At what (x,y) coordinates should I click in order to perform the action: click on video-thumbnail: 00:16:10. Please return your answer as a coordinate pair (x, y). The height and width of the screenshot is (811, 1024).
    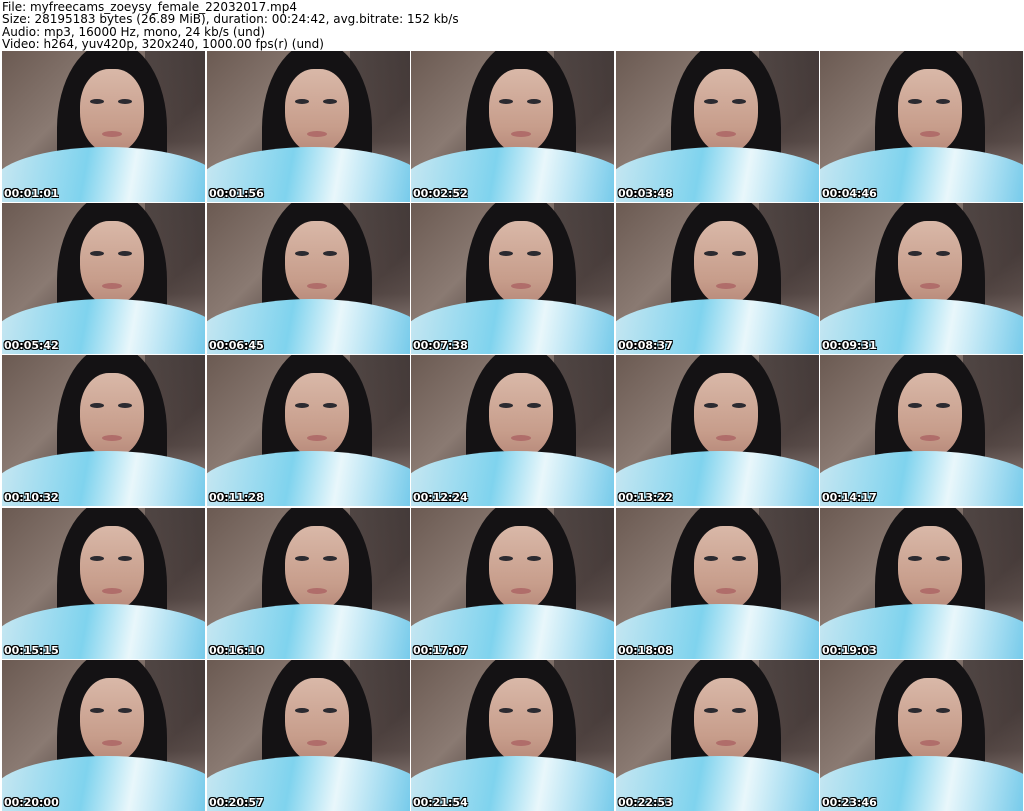
    Looking at the image, I should click on (308, 583).